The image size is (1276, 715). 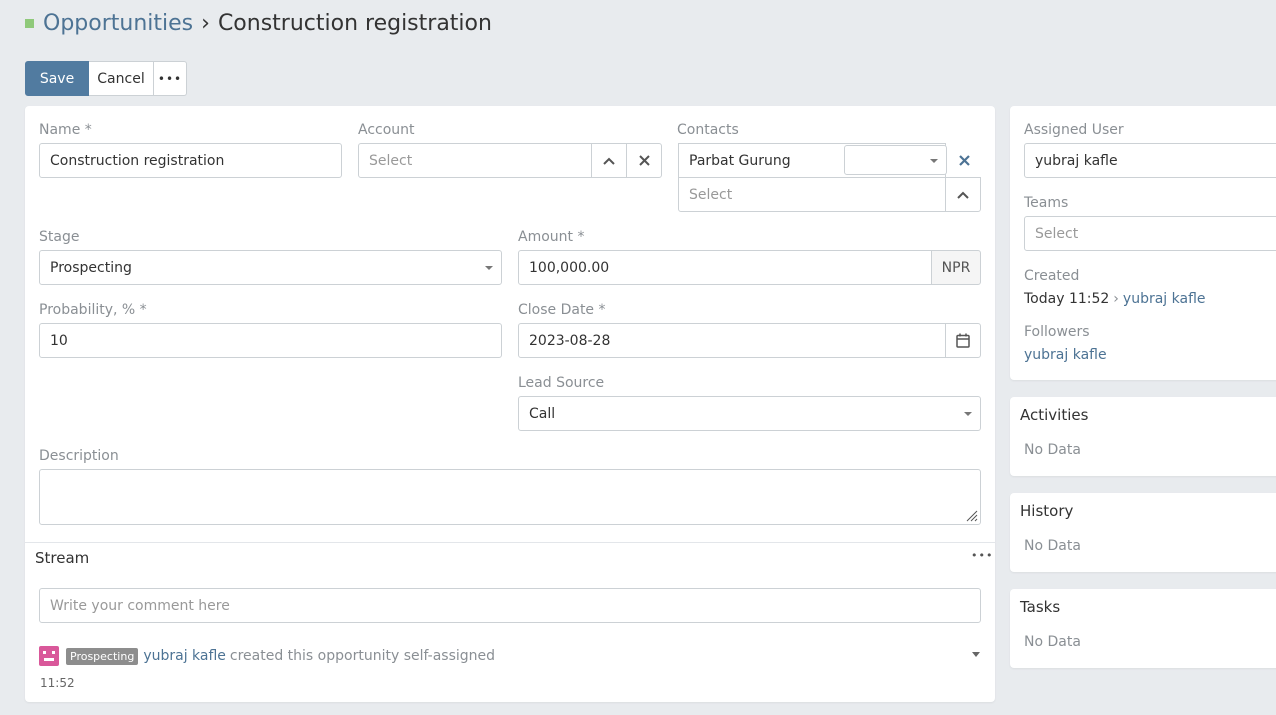 I want to click on comment-placeholder: Write your comment here, so click(x=140, y=605).